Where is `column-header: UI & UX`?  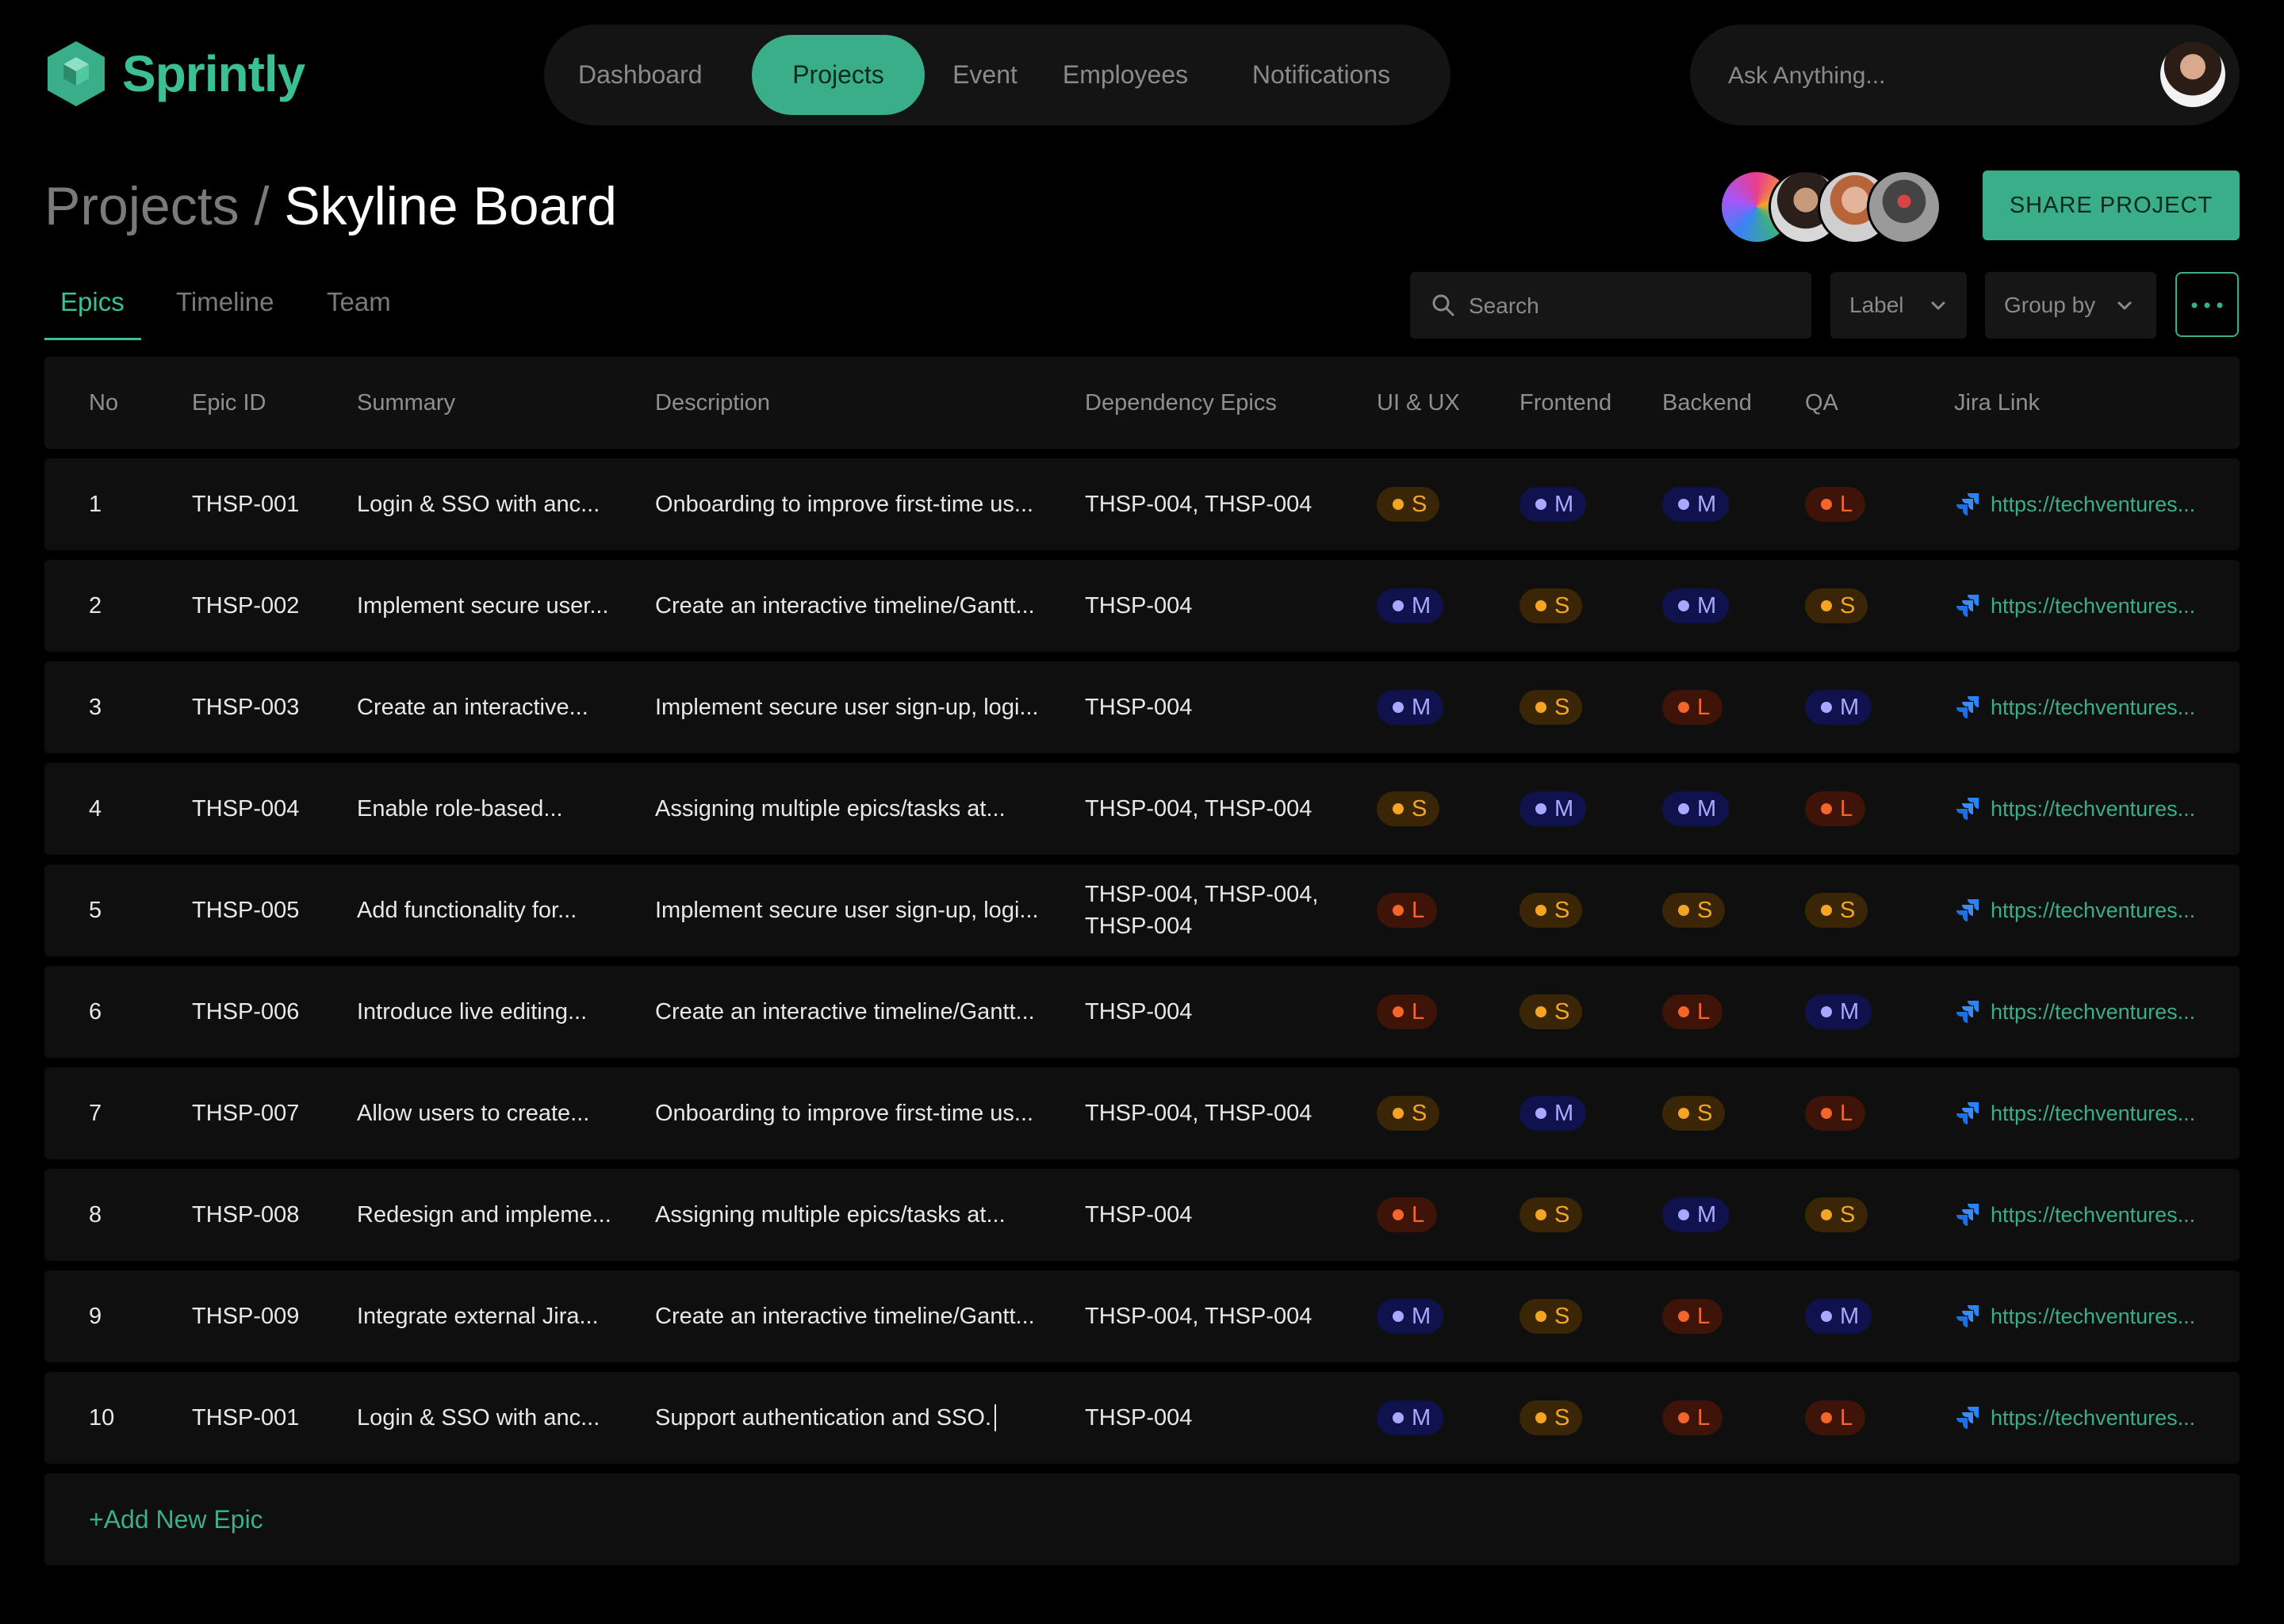 column-header: UI & UX is located at coordinates (1418, 402).